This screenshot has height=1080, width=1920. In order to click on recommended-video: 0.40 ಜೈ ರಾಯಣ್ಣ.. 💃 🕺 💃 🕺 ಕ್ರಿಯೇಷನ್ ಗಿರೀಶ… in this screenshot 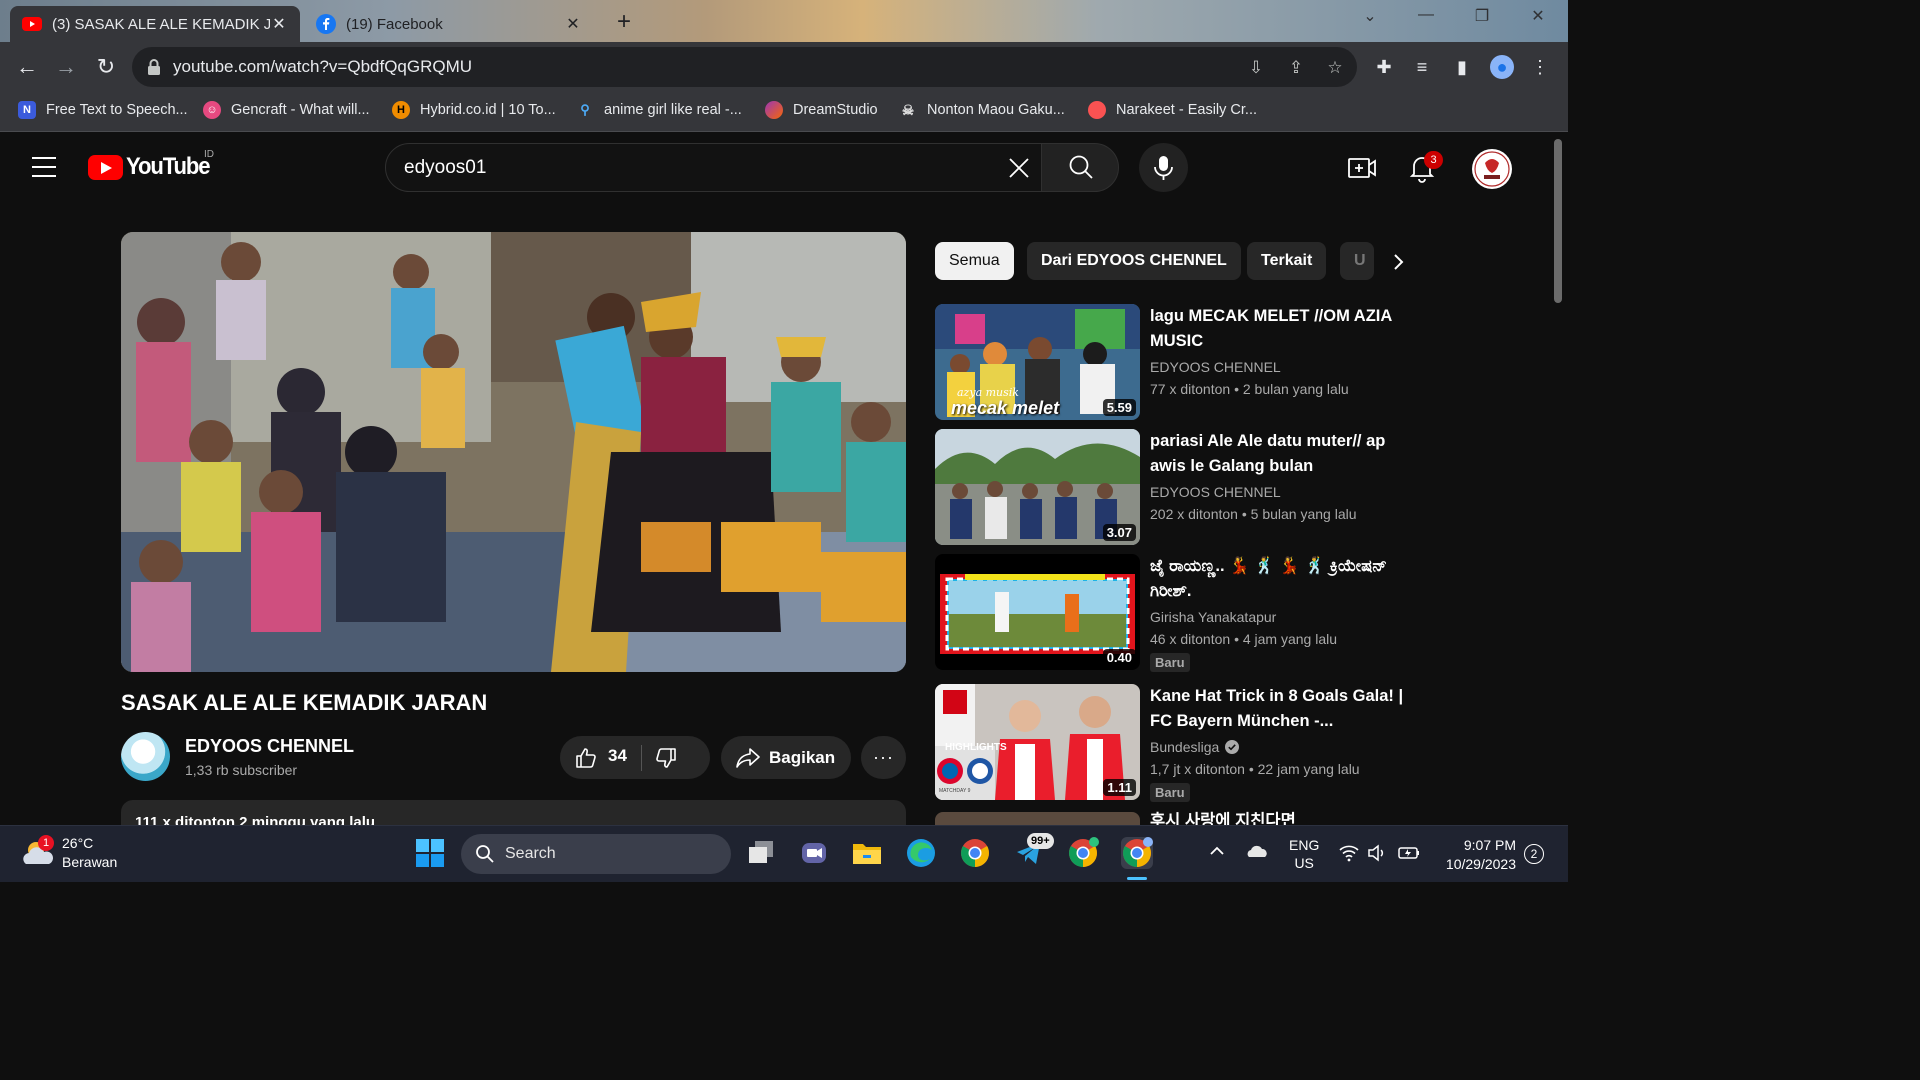, I will do `click(1170, 613)`.